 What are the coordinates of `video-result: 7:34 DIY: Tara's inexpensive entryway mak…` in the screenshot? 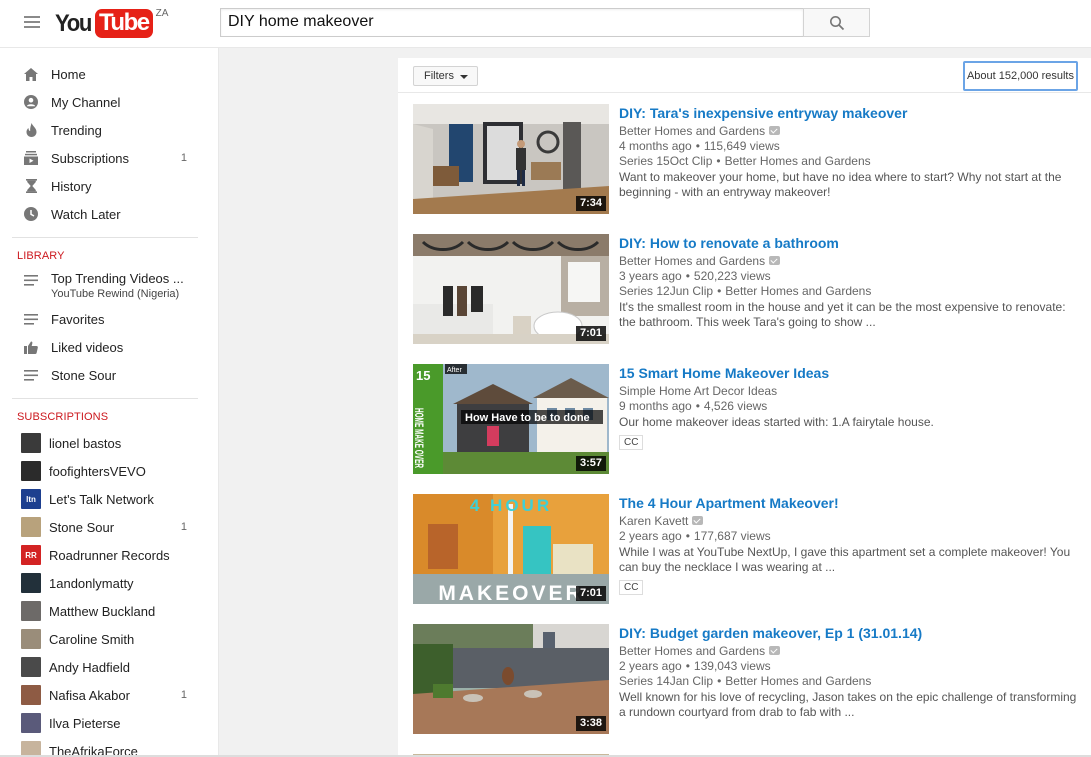 It's located at (748, 160).